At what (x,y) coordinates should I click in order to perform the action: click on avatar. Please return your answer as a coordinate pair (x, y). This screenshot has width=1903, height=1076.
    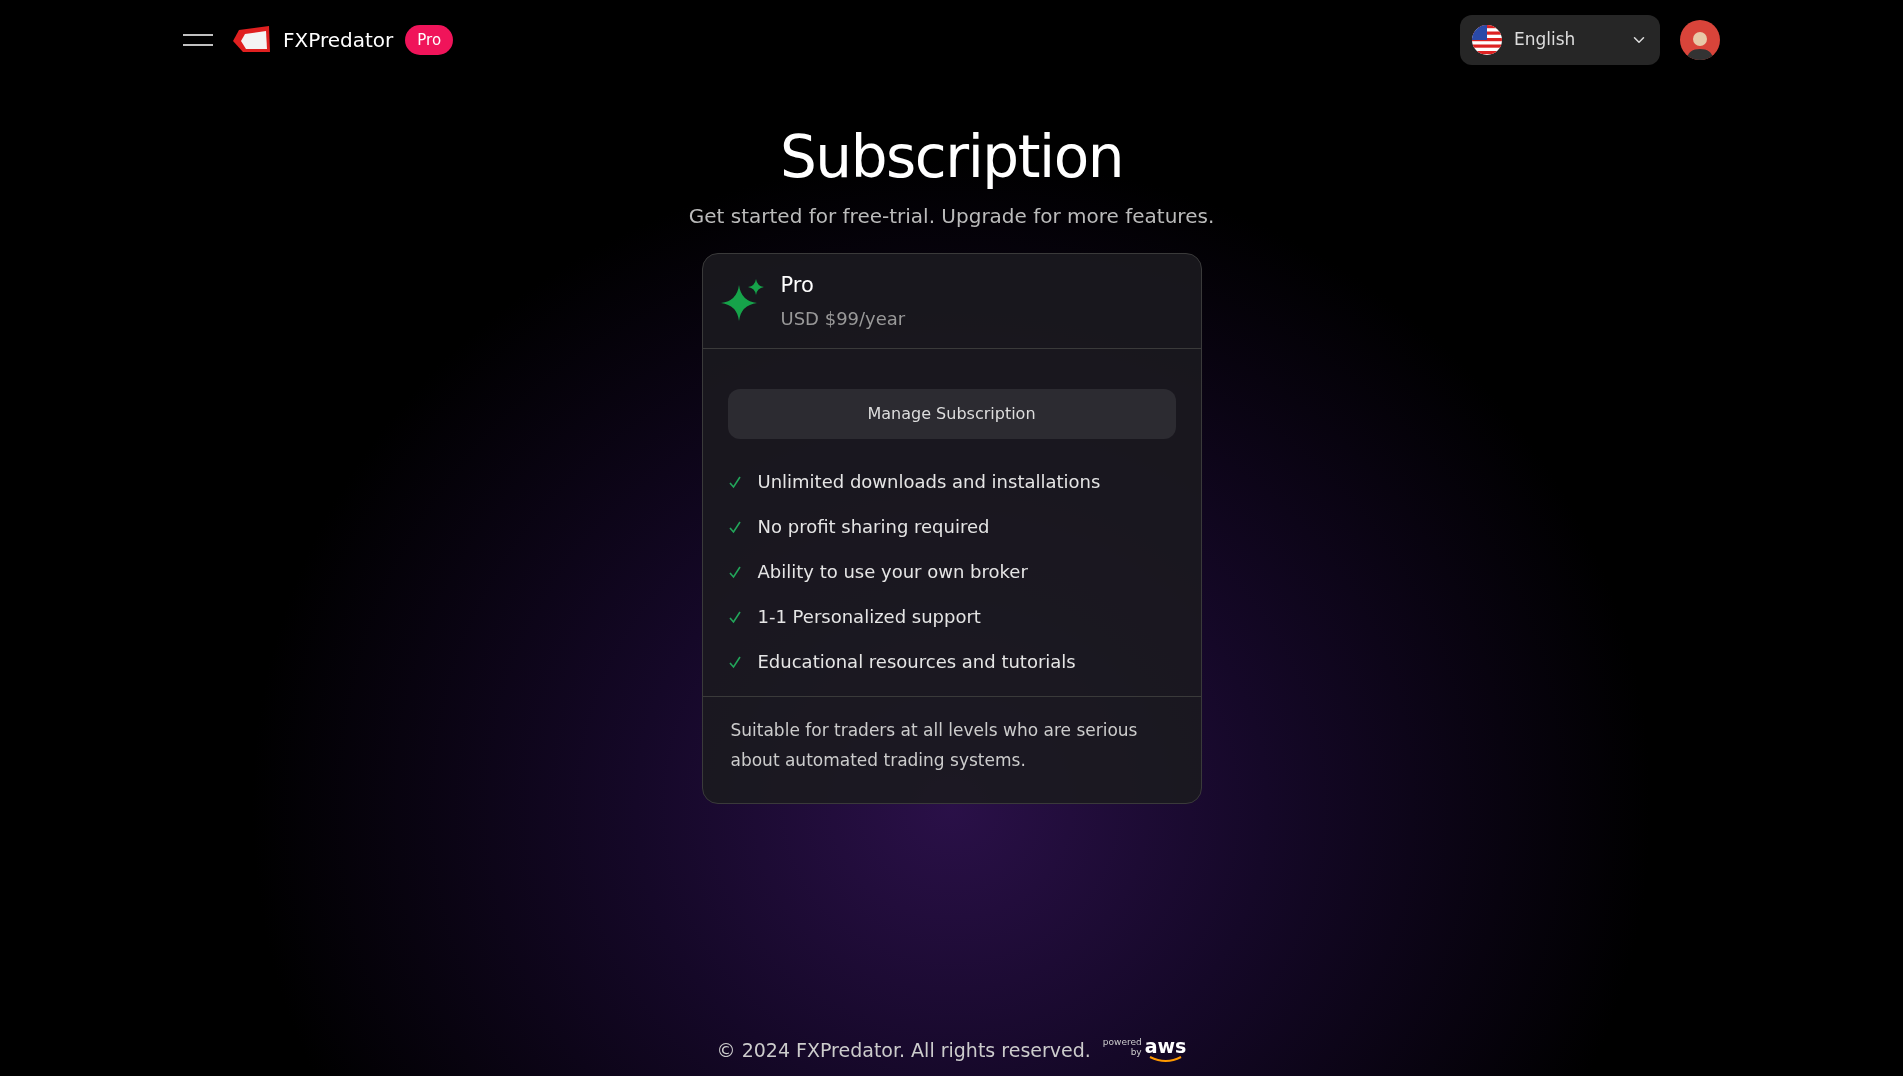
    Looking at the image, I should click on (1700, 40).